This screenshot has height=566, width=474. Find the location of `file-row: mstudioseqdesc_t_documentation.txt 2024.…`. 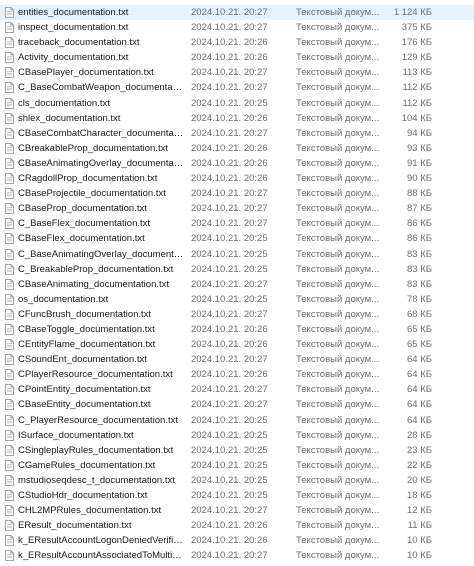

file-row: mstudioseqdesc_t_documentation.txt 2024.… is located at coordinates (237, 480).